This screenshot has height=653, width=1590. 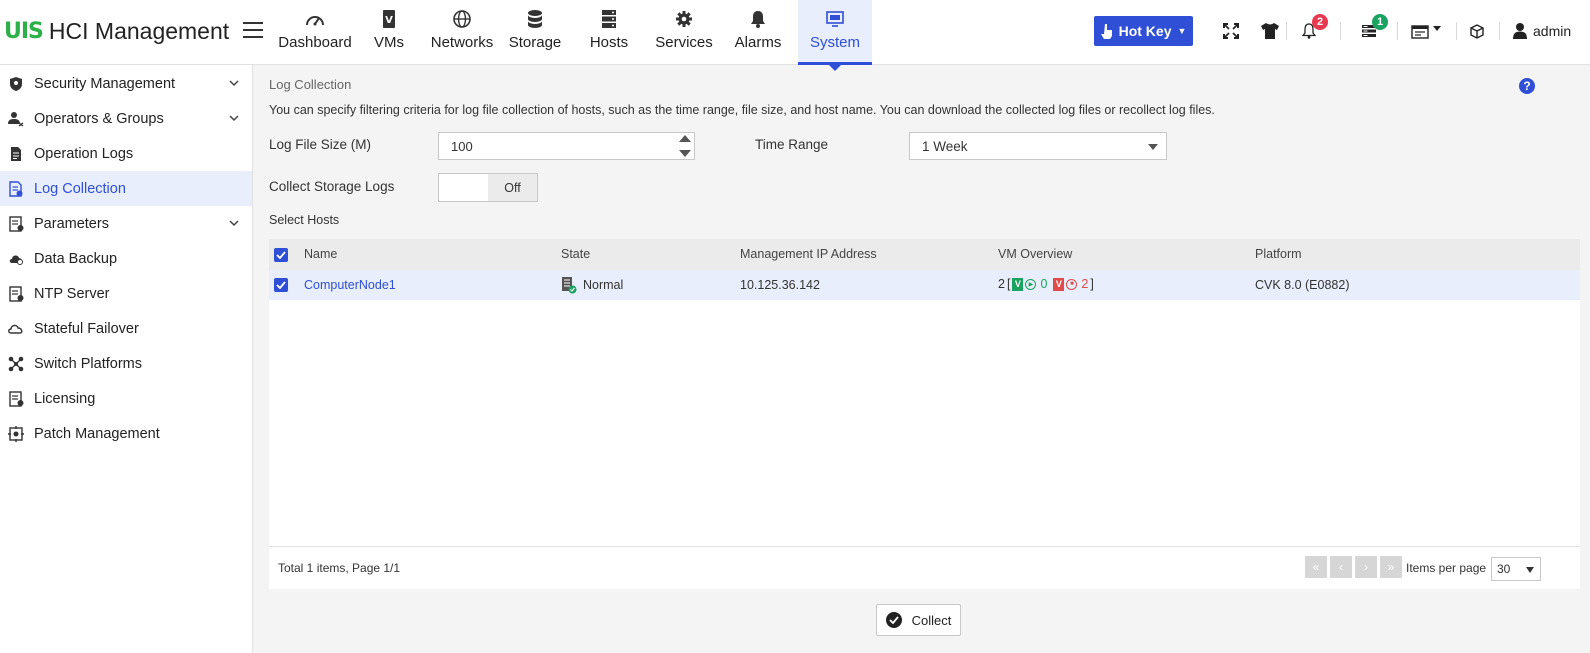 I want to click on user-menu: admin, so click(x=1542, y=31).